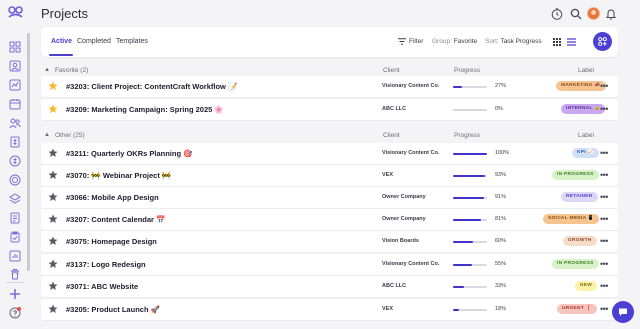  I want to click on contacts-icon, so click(15, 66).